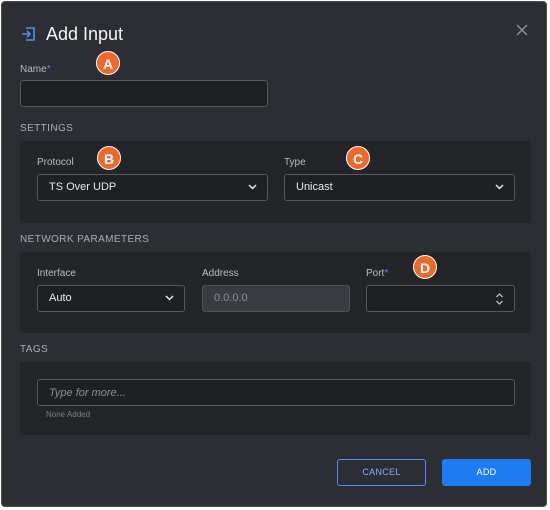 The width and height of the screenshot is (550, 510). I want to click on type-value: Unicast, so click(314, 187).